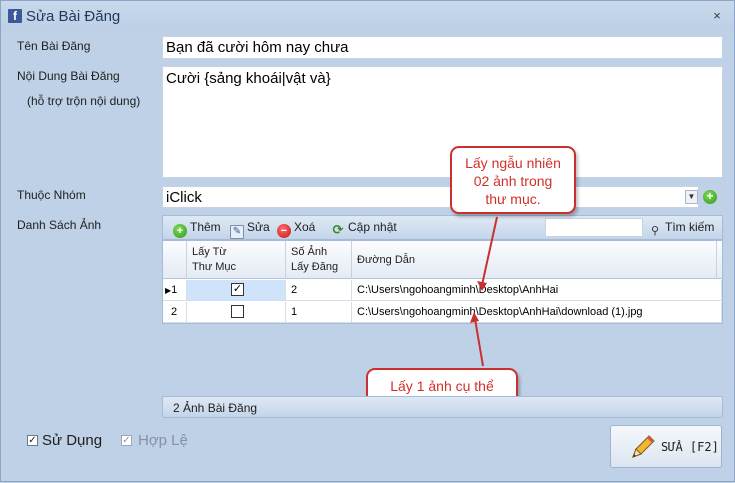 The height and width of the screenshot is (483, 735). I want to click on add-group-icon: +, so click(710, 197).